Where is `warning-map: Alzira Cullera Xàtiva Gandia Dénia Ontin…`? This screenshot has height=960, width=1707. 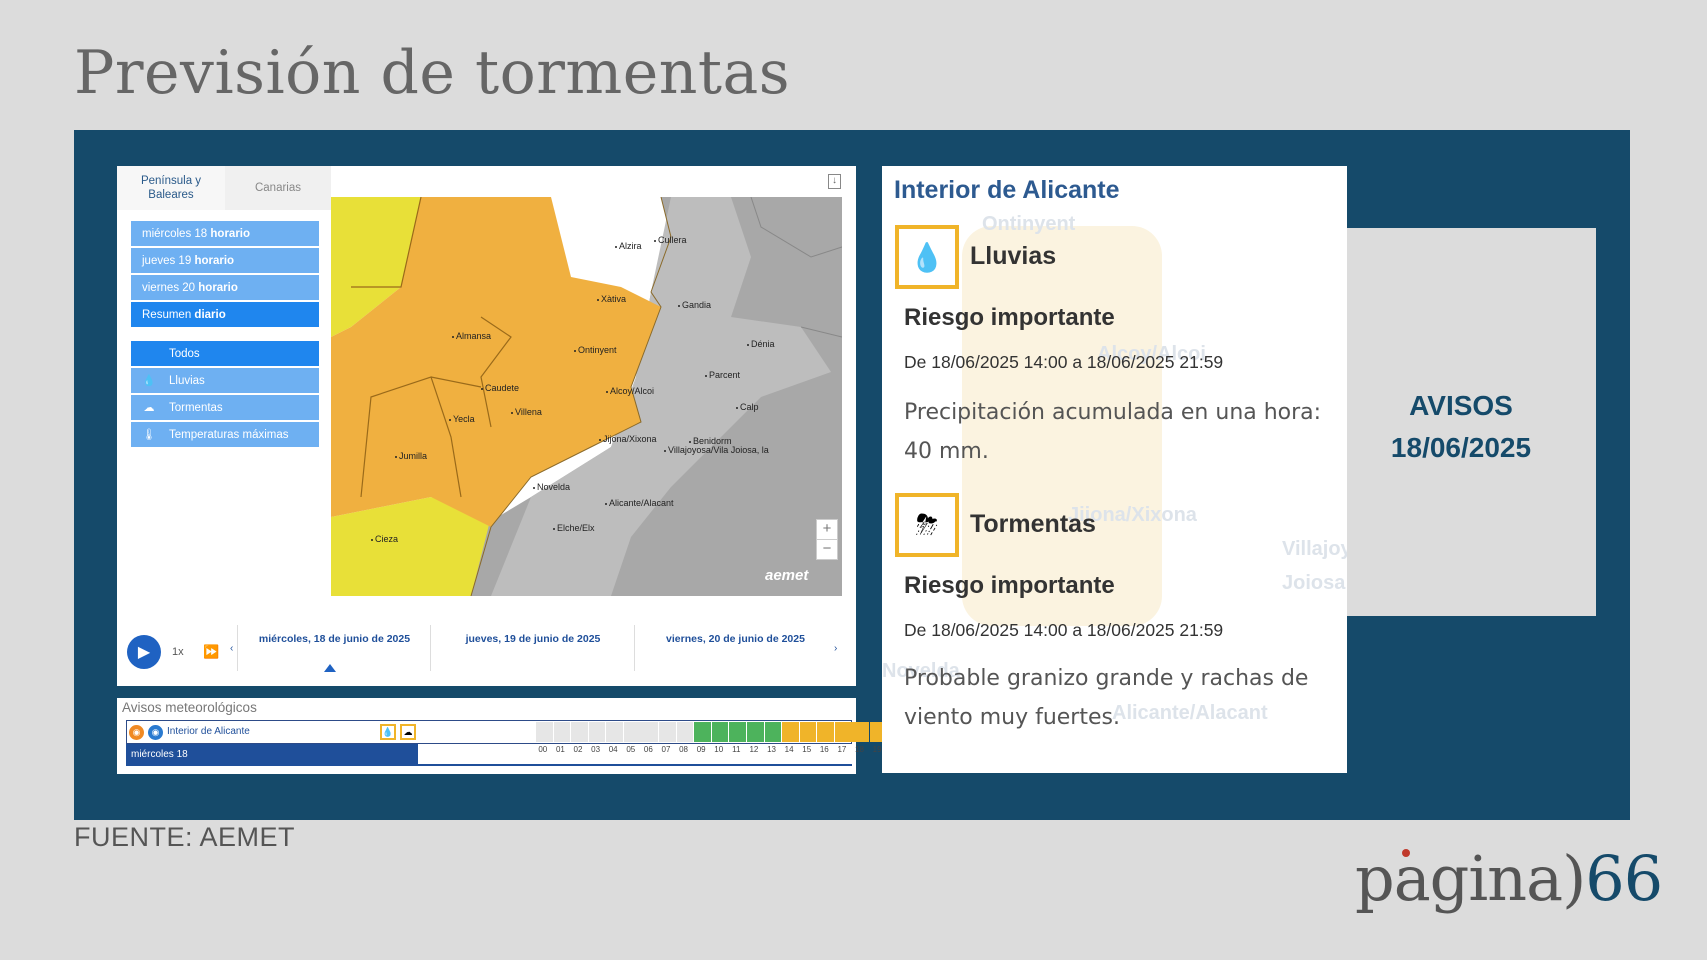
warning-map: Alzira Cullera Xàtiva Gandia Dénia Ontin… is located at coordinates (586, 396).